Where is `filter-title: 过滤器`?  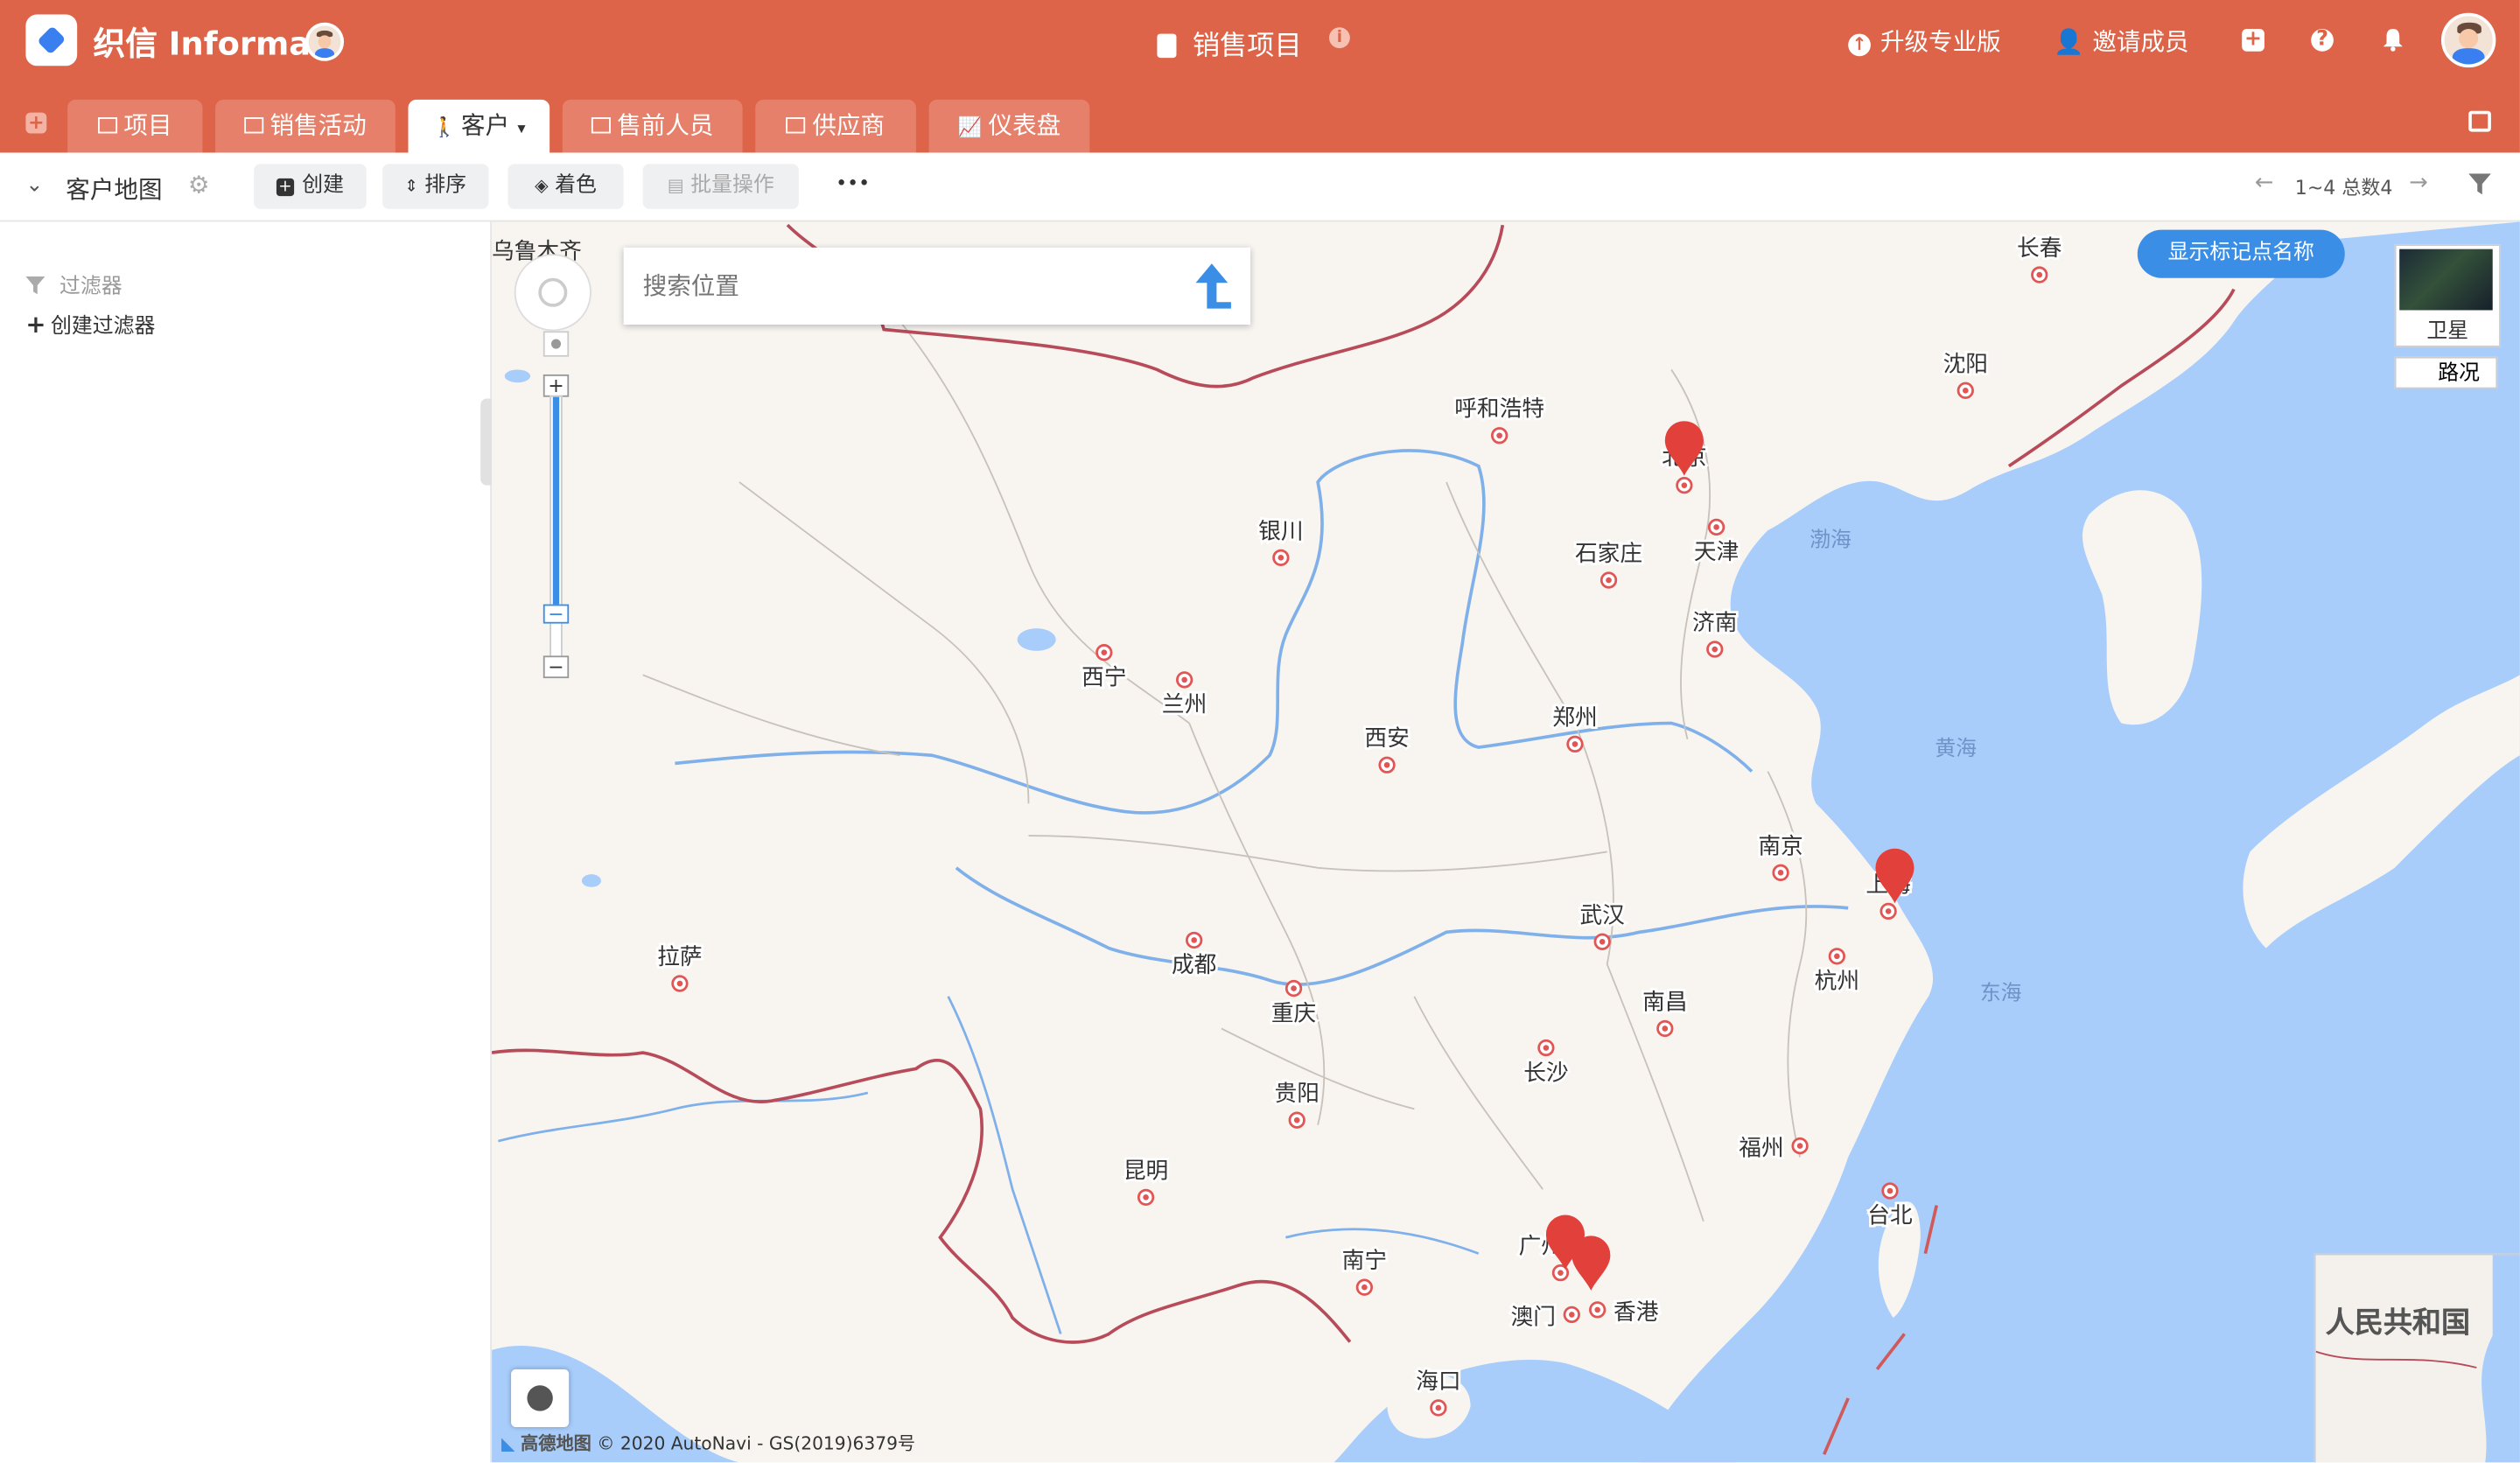 filter-title: 过滤器 is located at coordinates (90, 287).